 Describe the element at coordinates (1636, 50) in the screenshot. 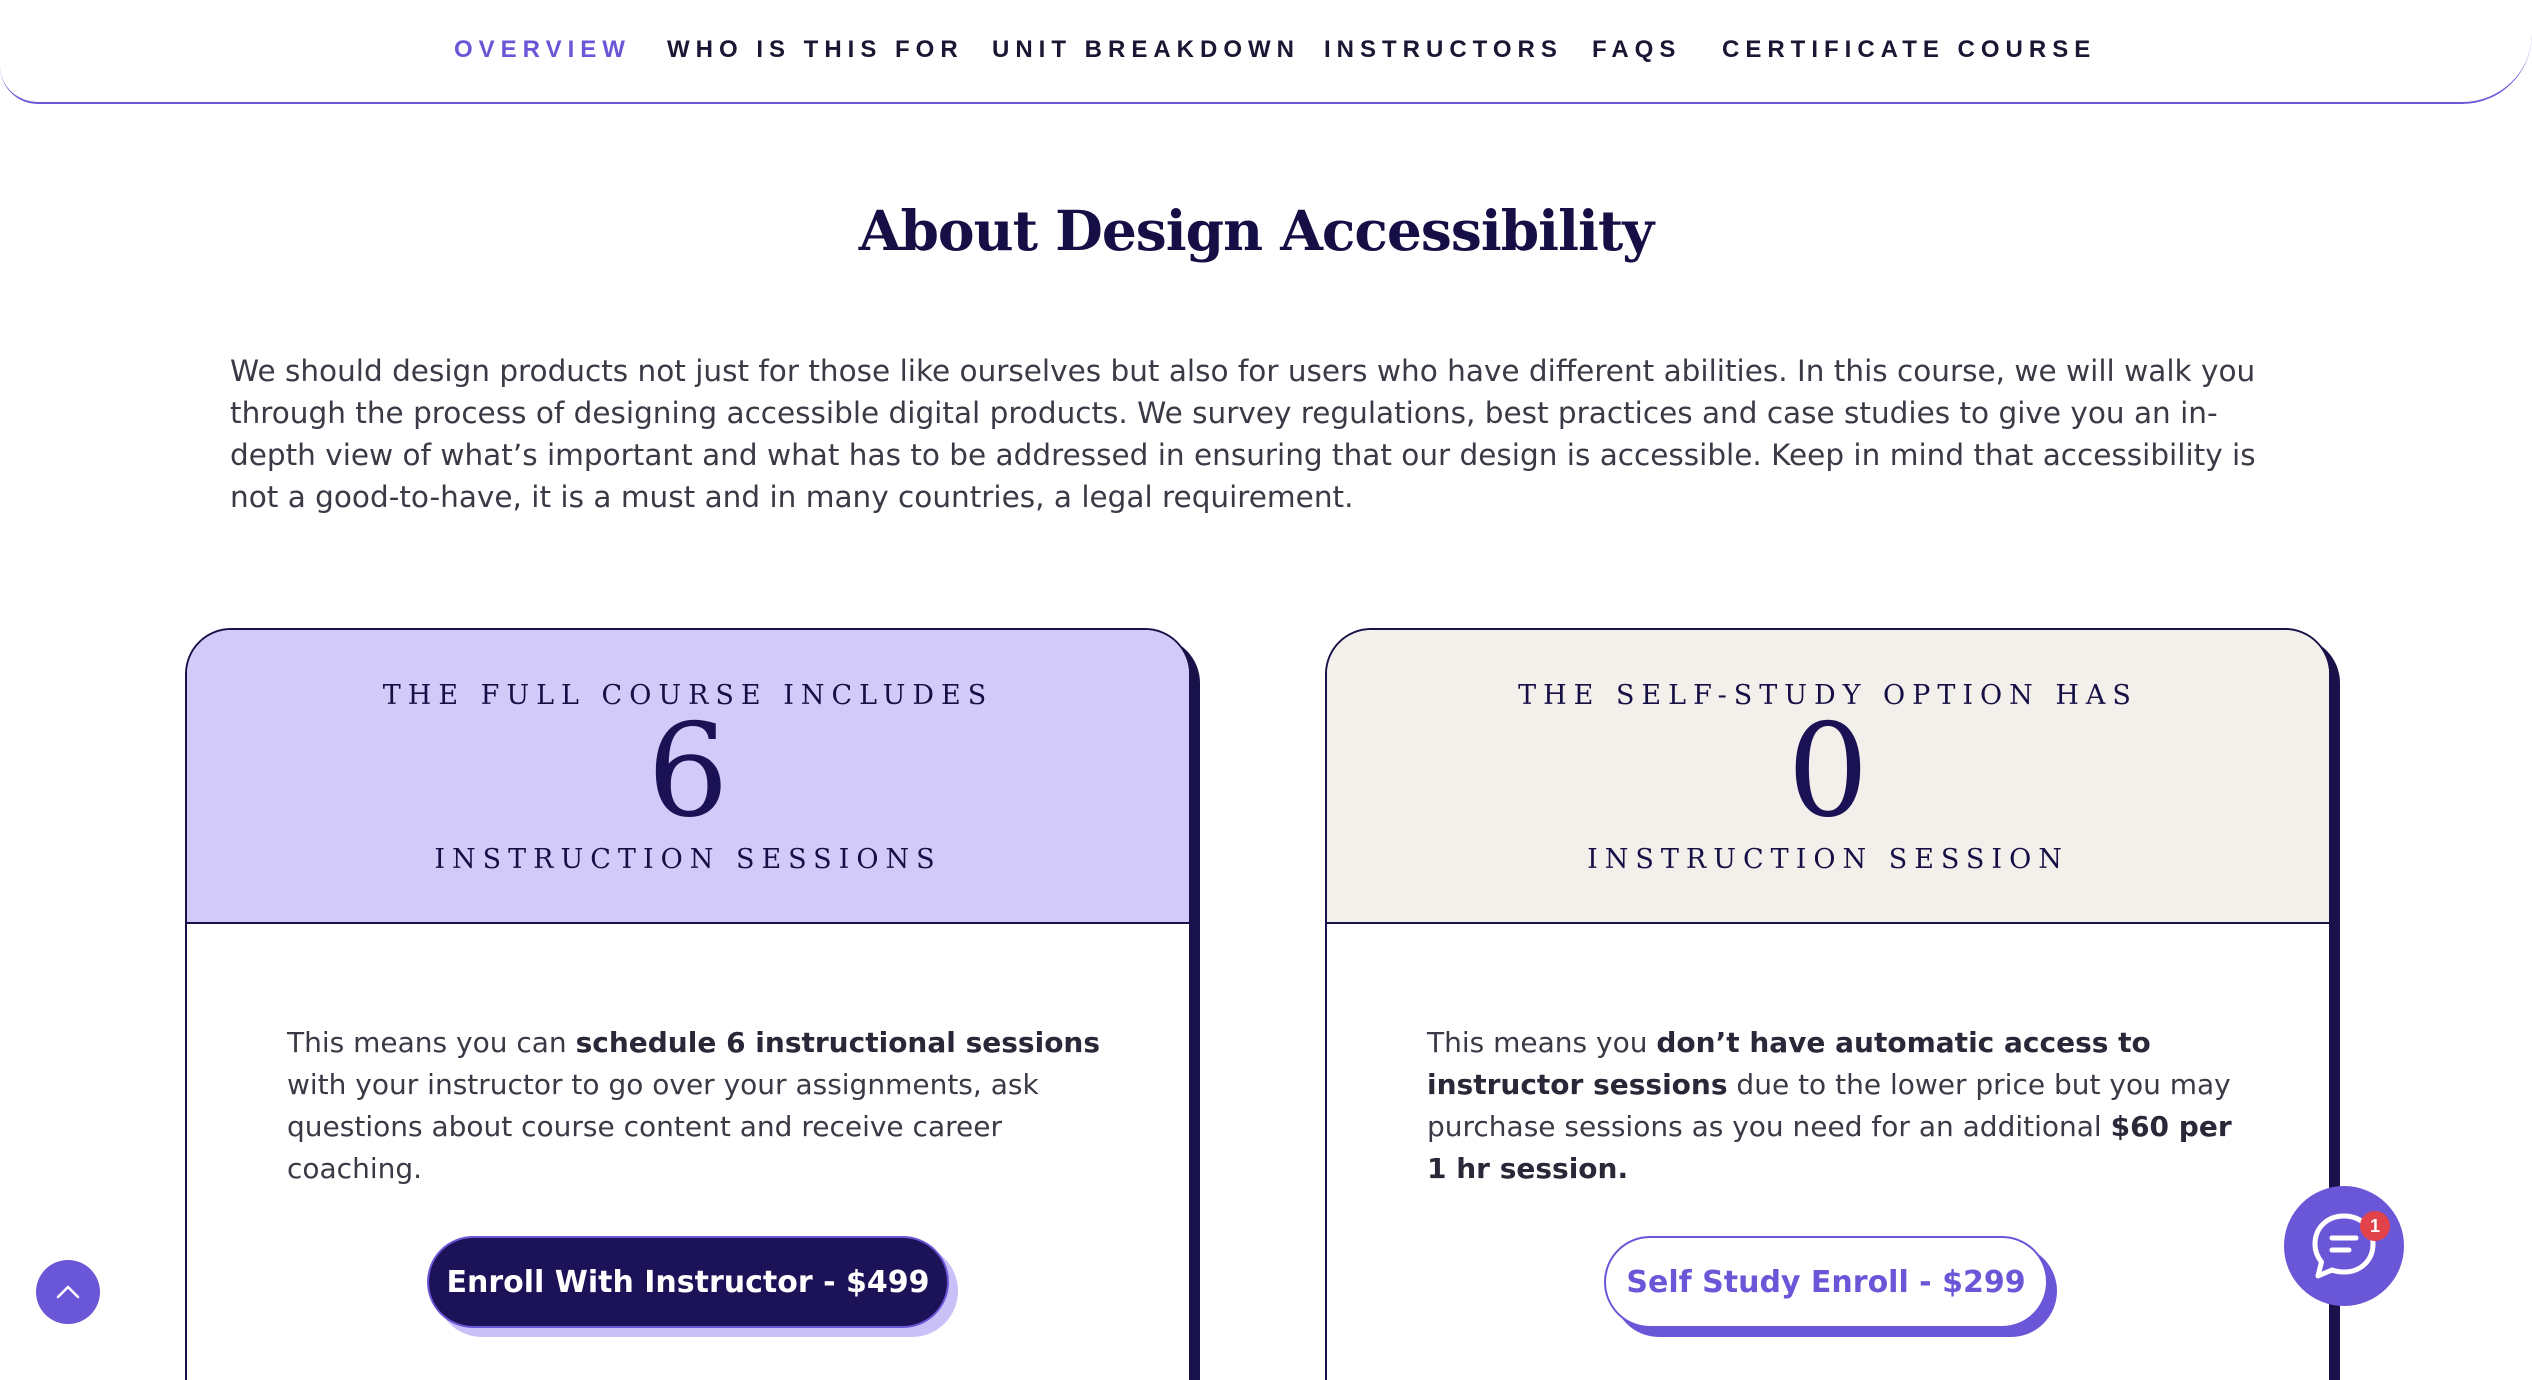

I see `nav-item-faqs: FAQS` at that location.